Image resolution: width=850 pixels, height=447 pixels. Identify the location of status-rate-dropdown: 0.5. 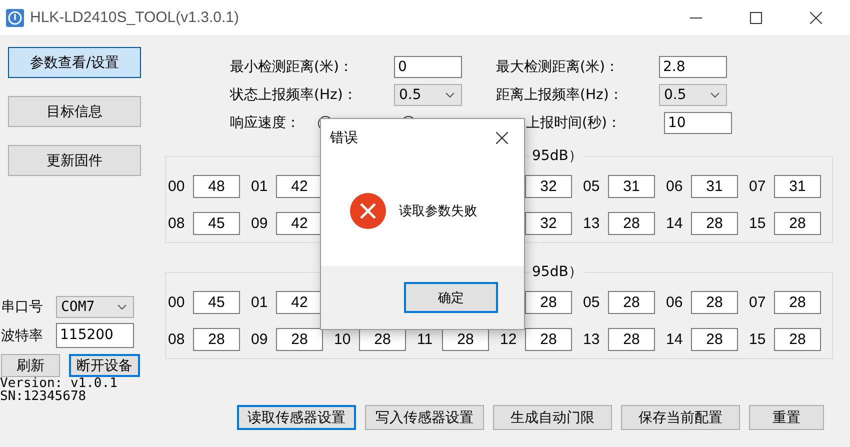
(428, 95).